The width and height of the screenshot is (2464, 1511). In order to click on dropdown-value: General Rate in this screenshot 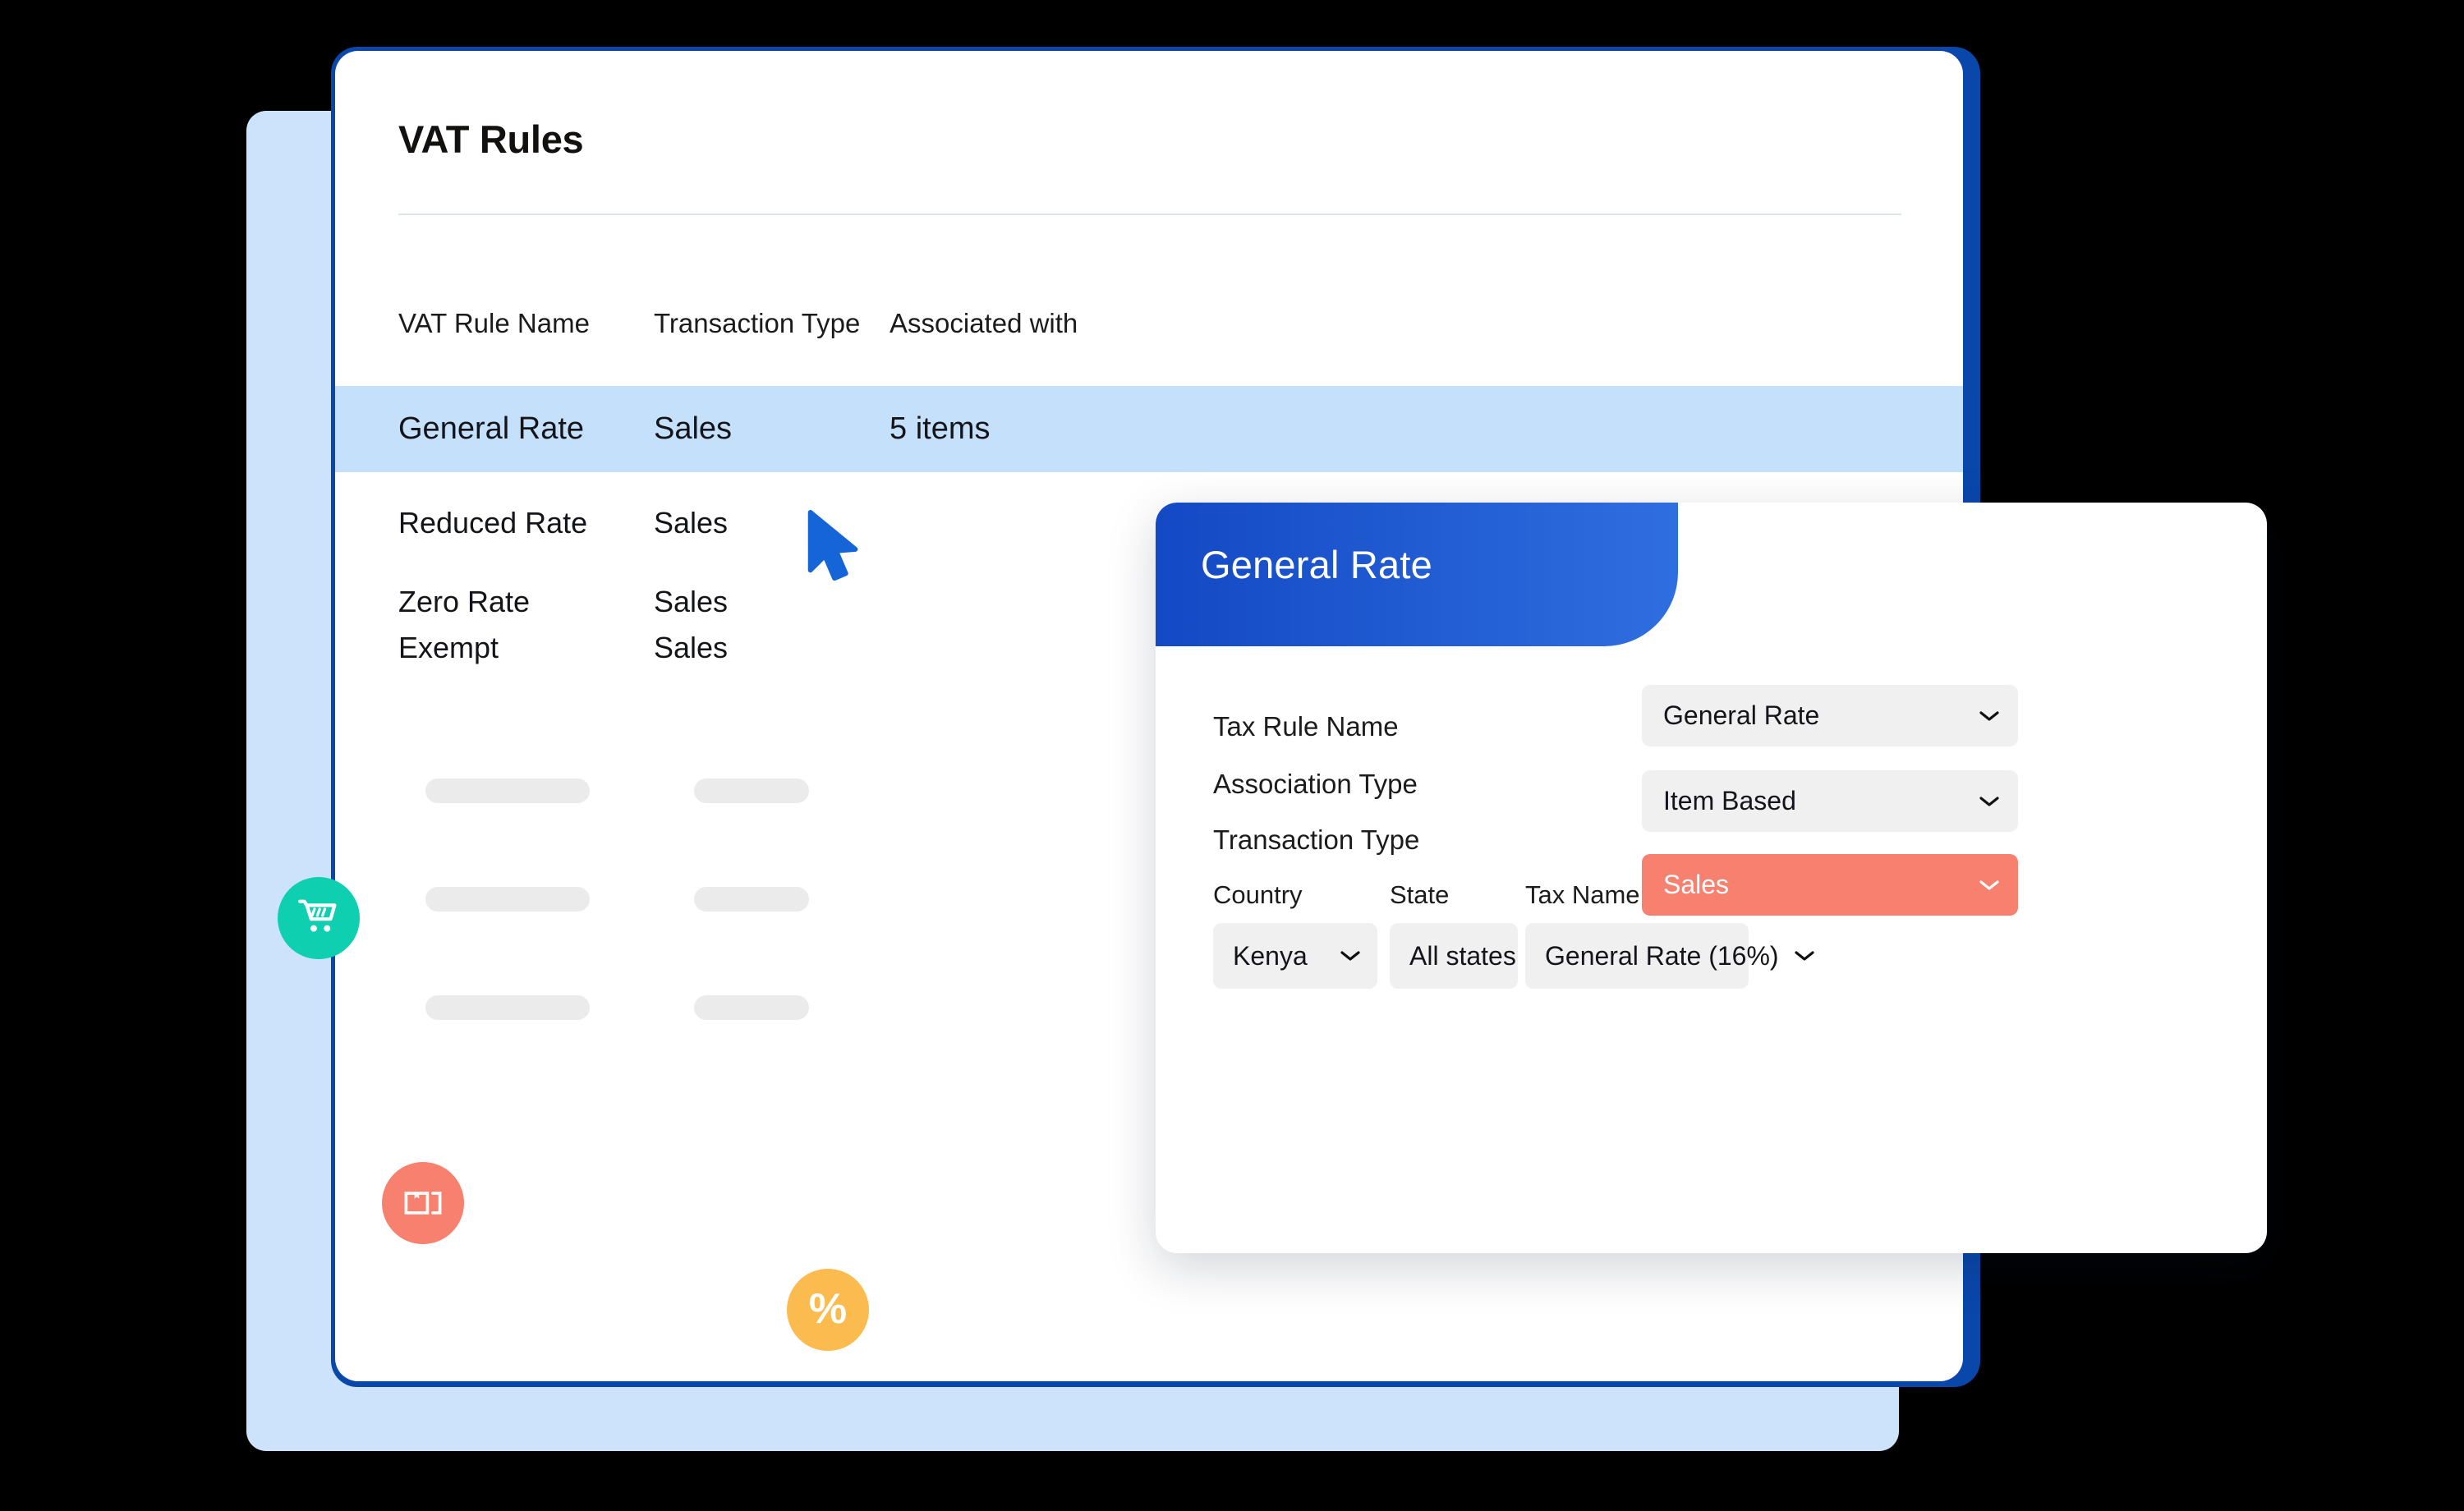, I will do `click(1741, 715)`.